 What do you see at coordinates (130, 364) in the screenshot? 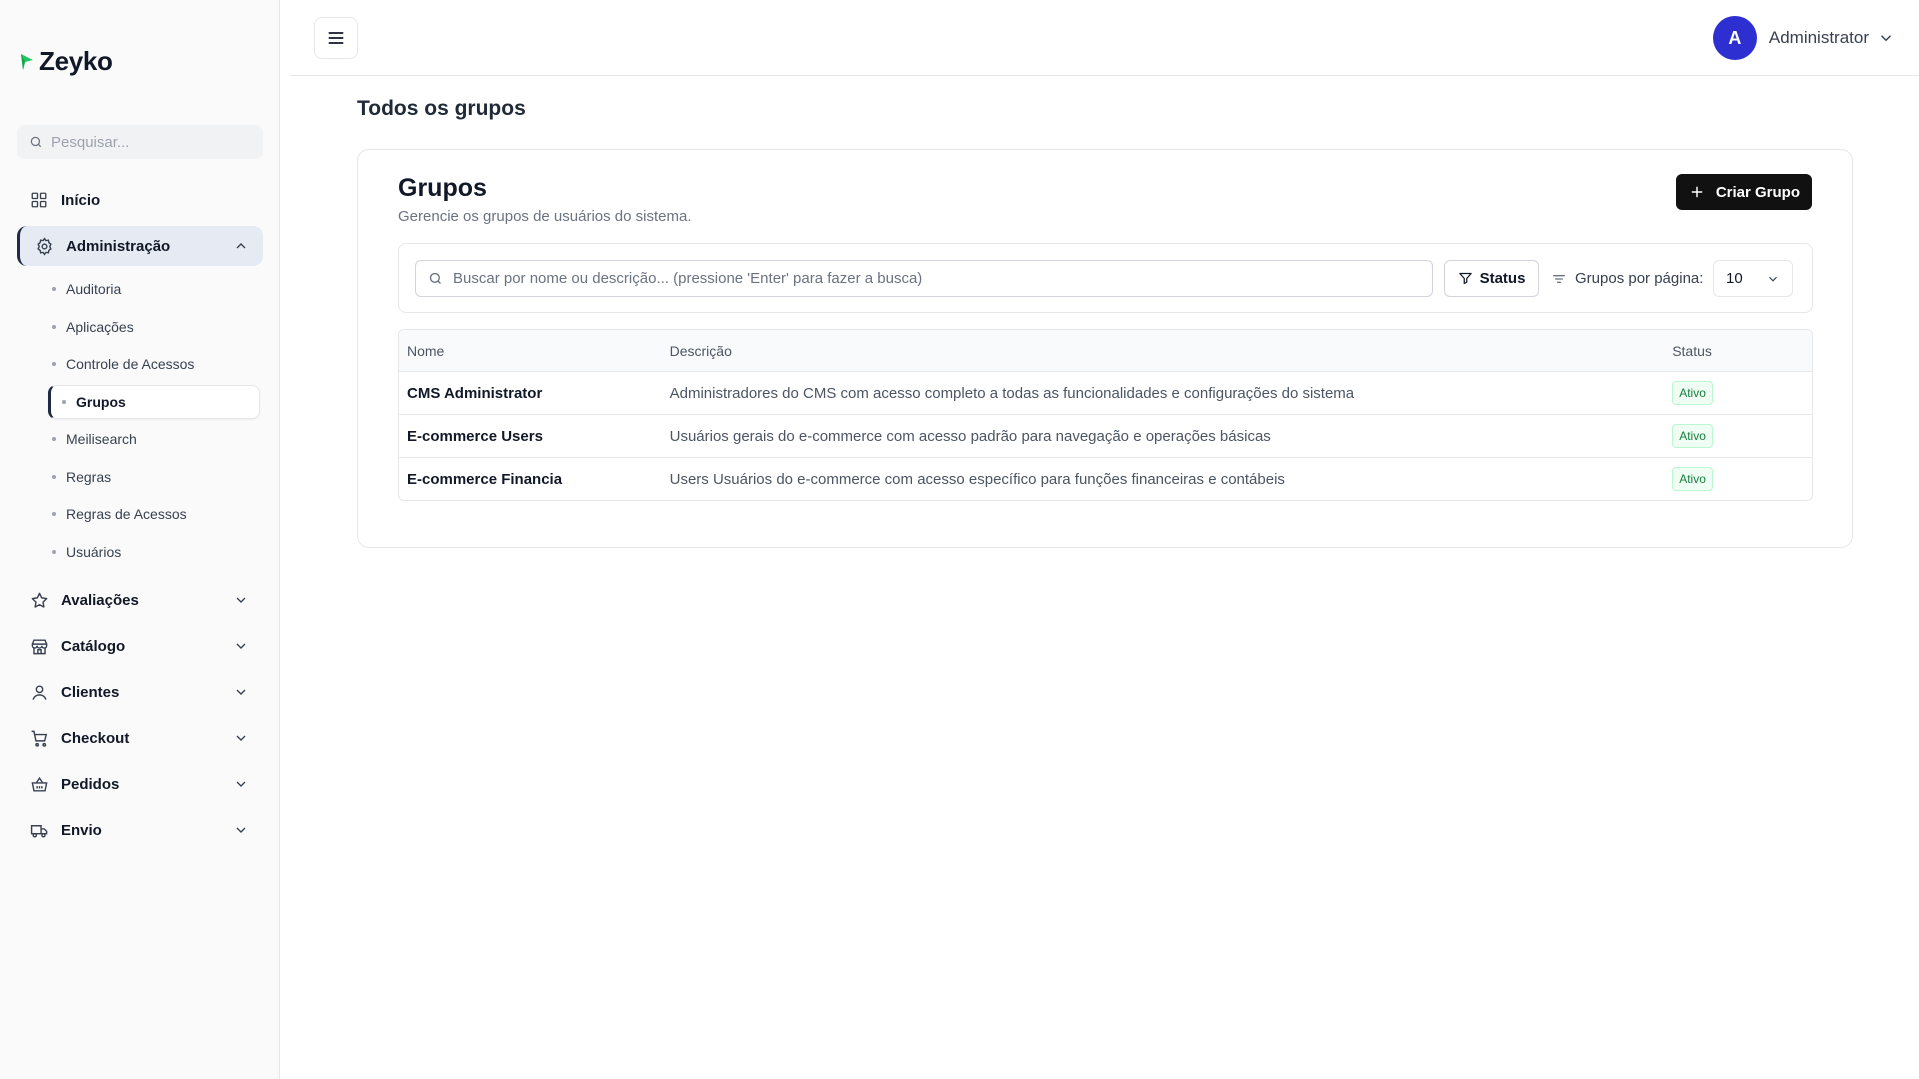
I see `sidebar-subitem-label: Controle de Acessos` at bounding box center [130, 364].